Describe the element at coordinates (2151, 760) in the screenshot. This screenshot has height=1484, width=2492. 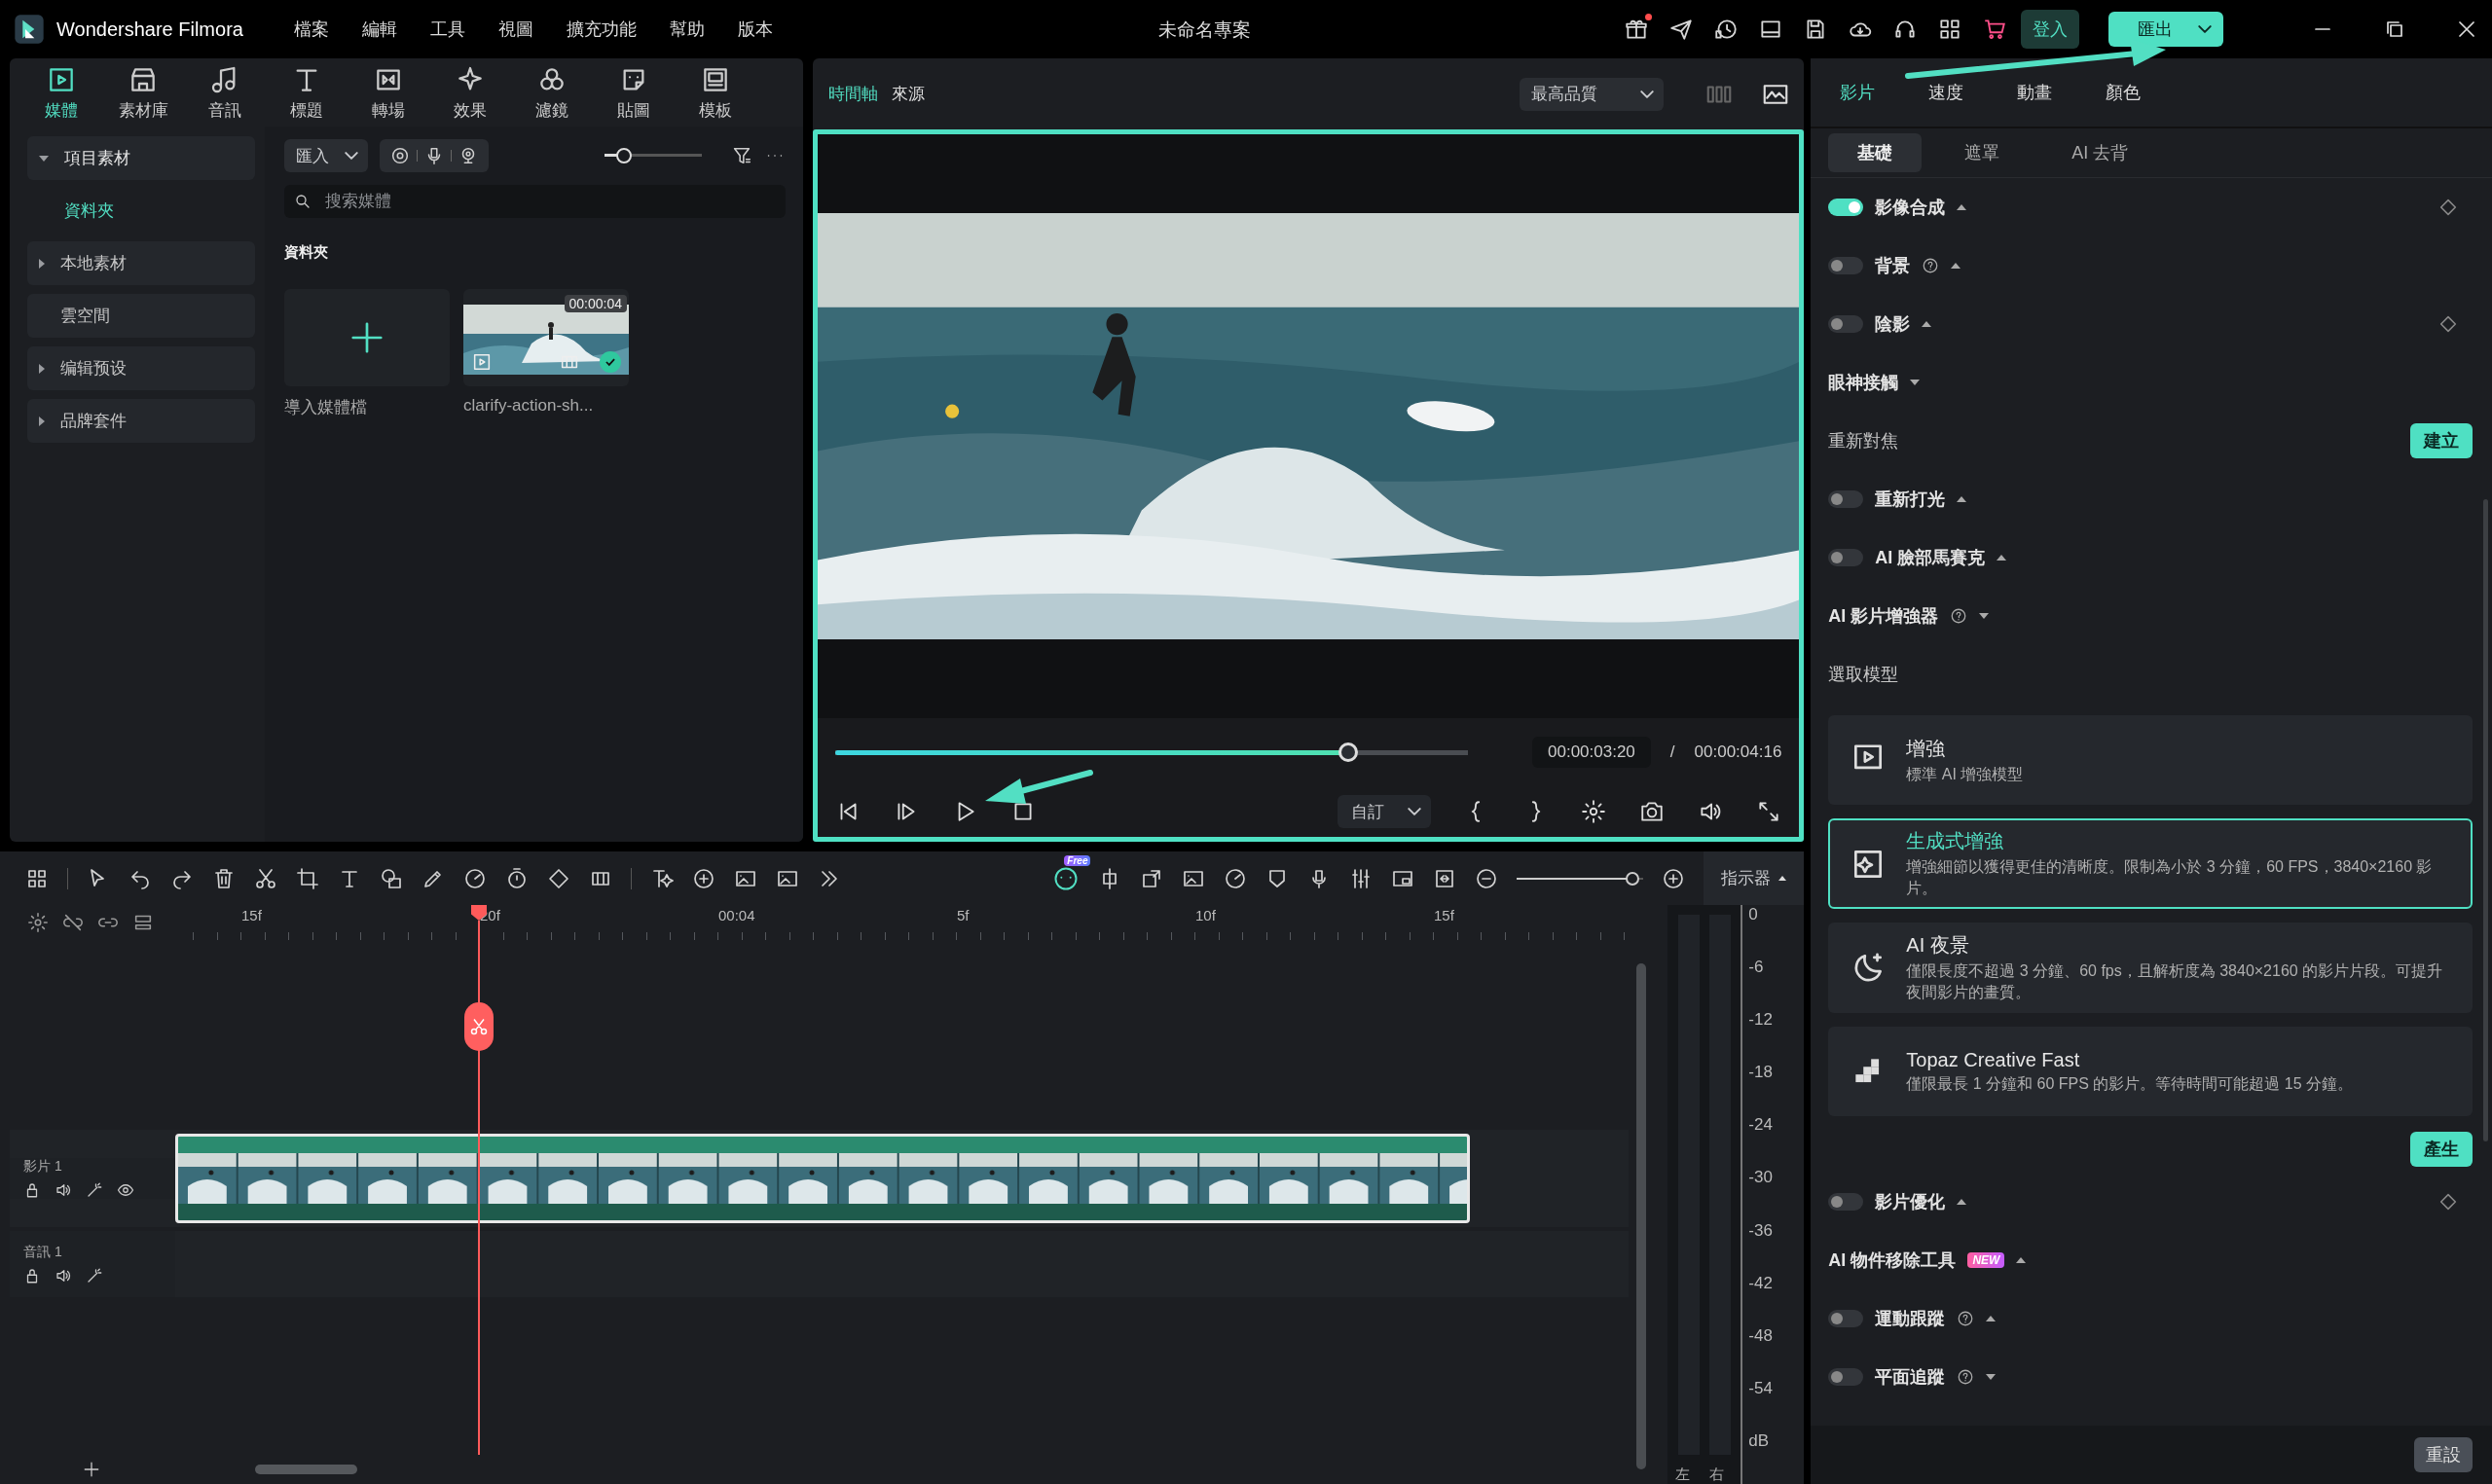
I see `model-option: 增強 標準 AI 增強模型` at that location.